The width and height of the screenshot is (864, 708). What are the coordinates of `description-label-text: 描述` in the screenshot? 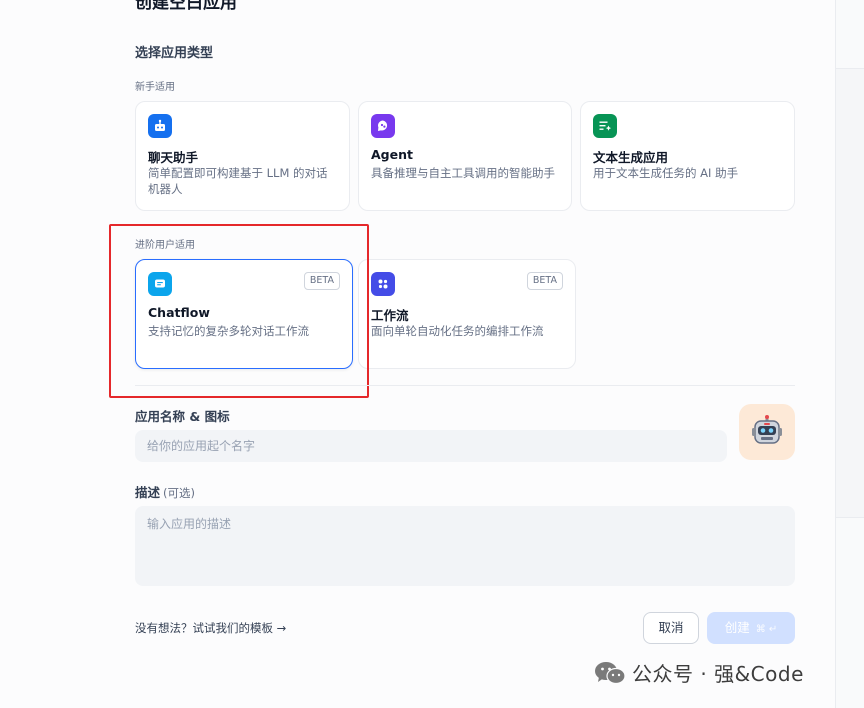 It's located at (148, 492).